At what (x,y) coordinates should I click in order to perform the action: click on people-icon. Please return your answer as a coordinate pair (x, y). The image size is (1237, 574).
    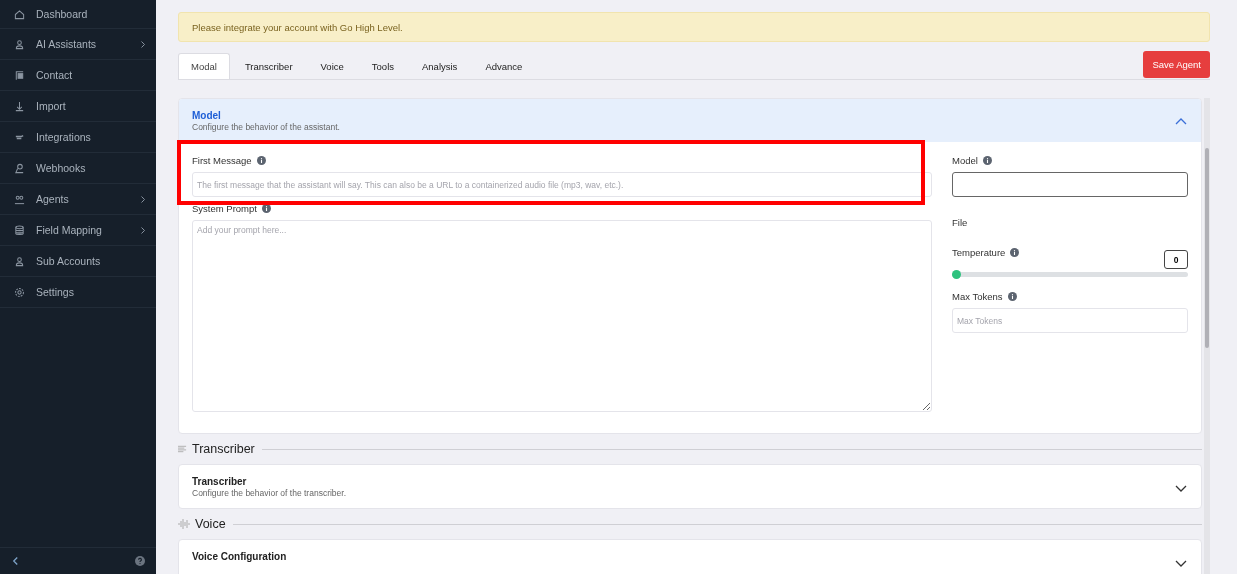
    Looking at the image, I should click on (19, 199).